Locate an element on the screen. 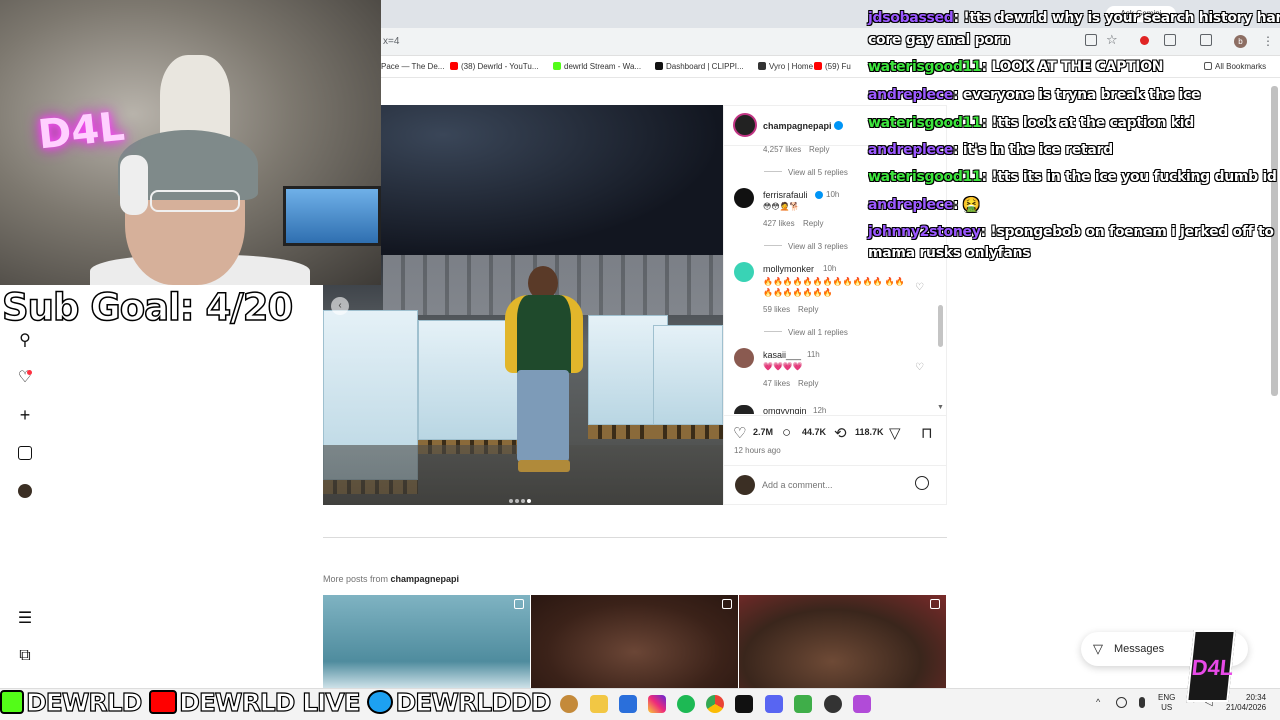  webcam-feed: D4L is located at coordinates (190, 142).